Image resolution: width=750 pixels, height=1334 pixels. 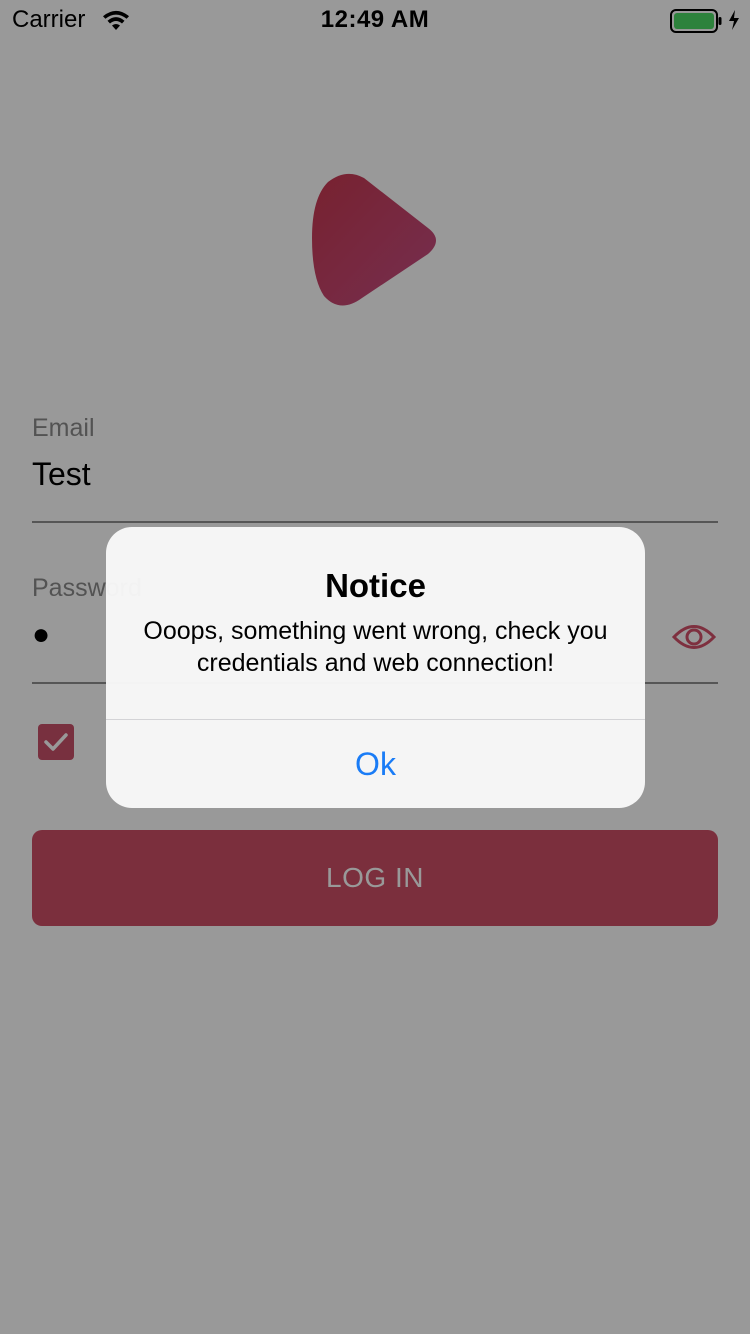 What do you see at coordinates (375, 764) in the screenshot?
I see `ok-button: Ok` at bounding box center [375, 764].